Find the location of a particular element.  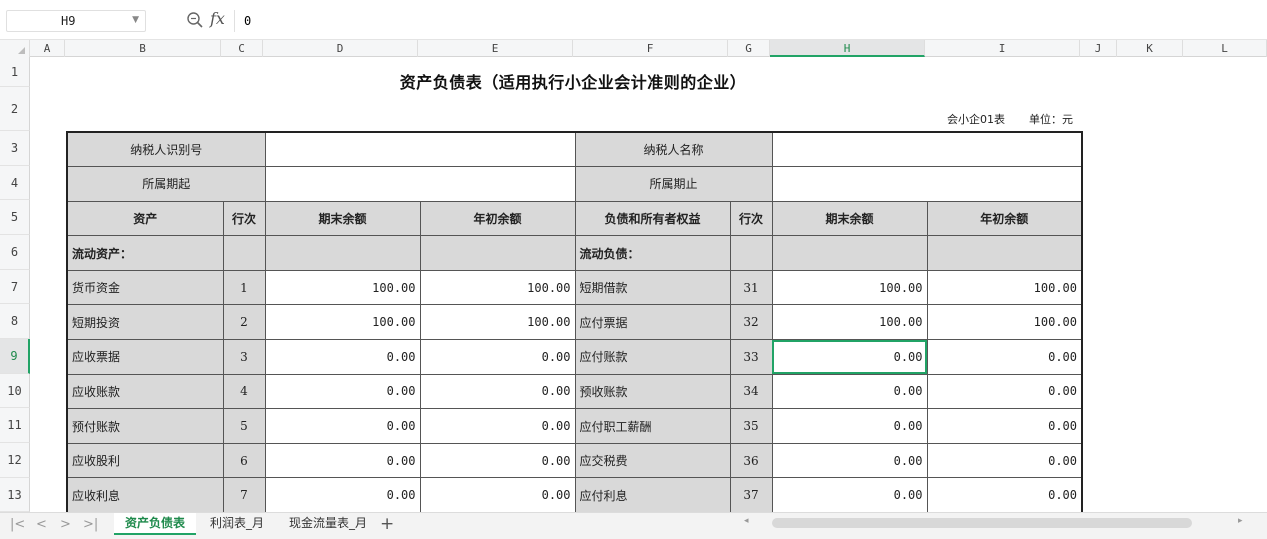

tab-balance-sheet: 资产负债表 is located at coordinates (155, 524).